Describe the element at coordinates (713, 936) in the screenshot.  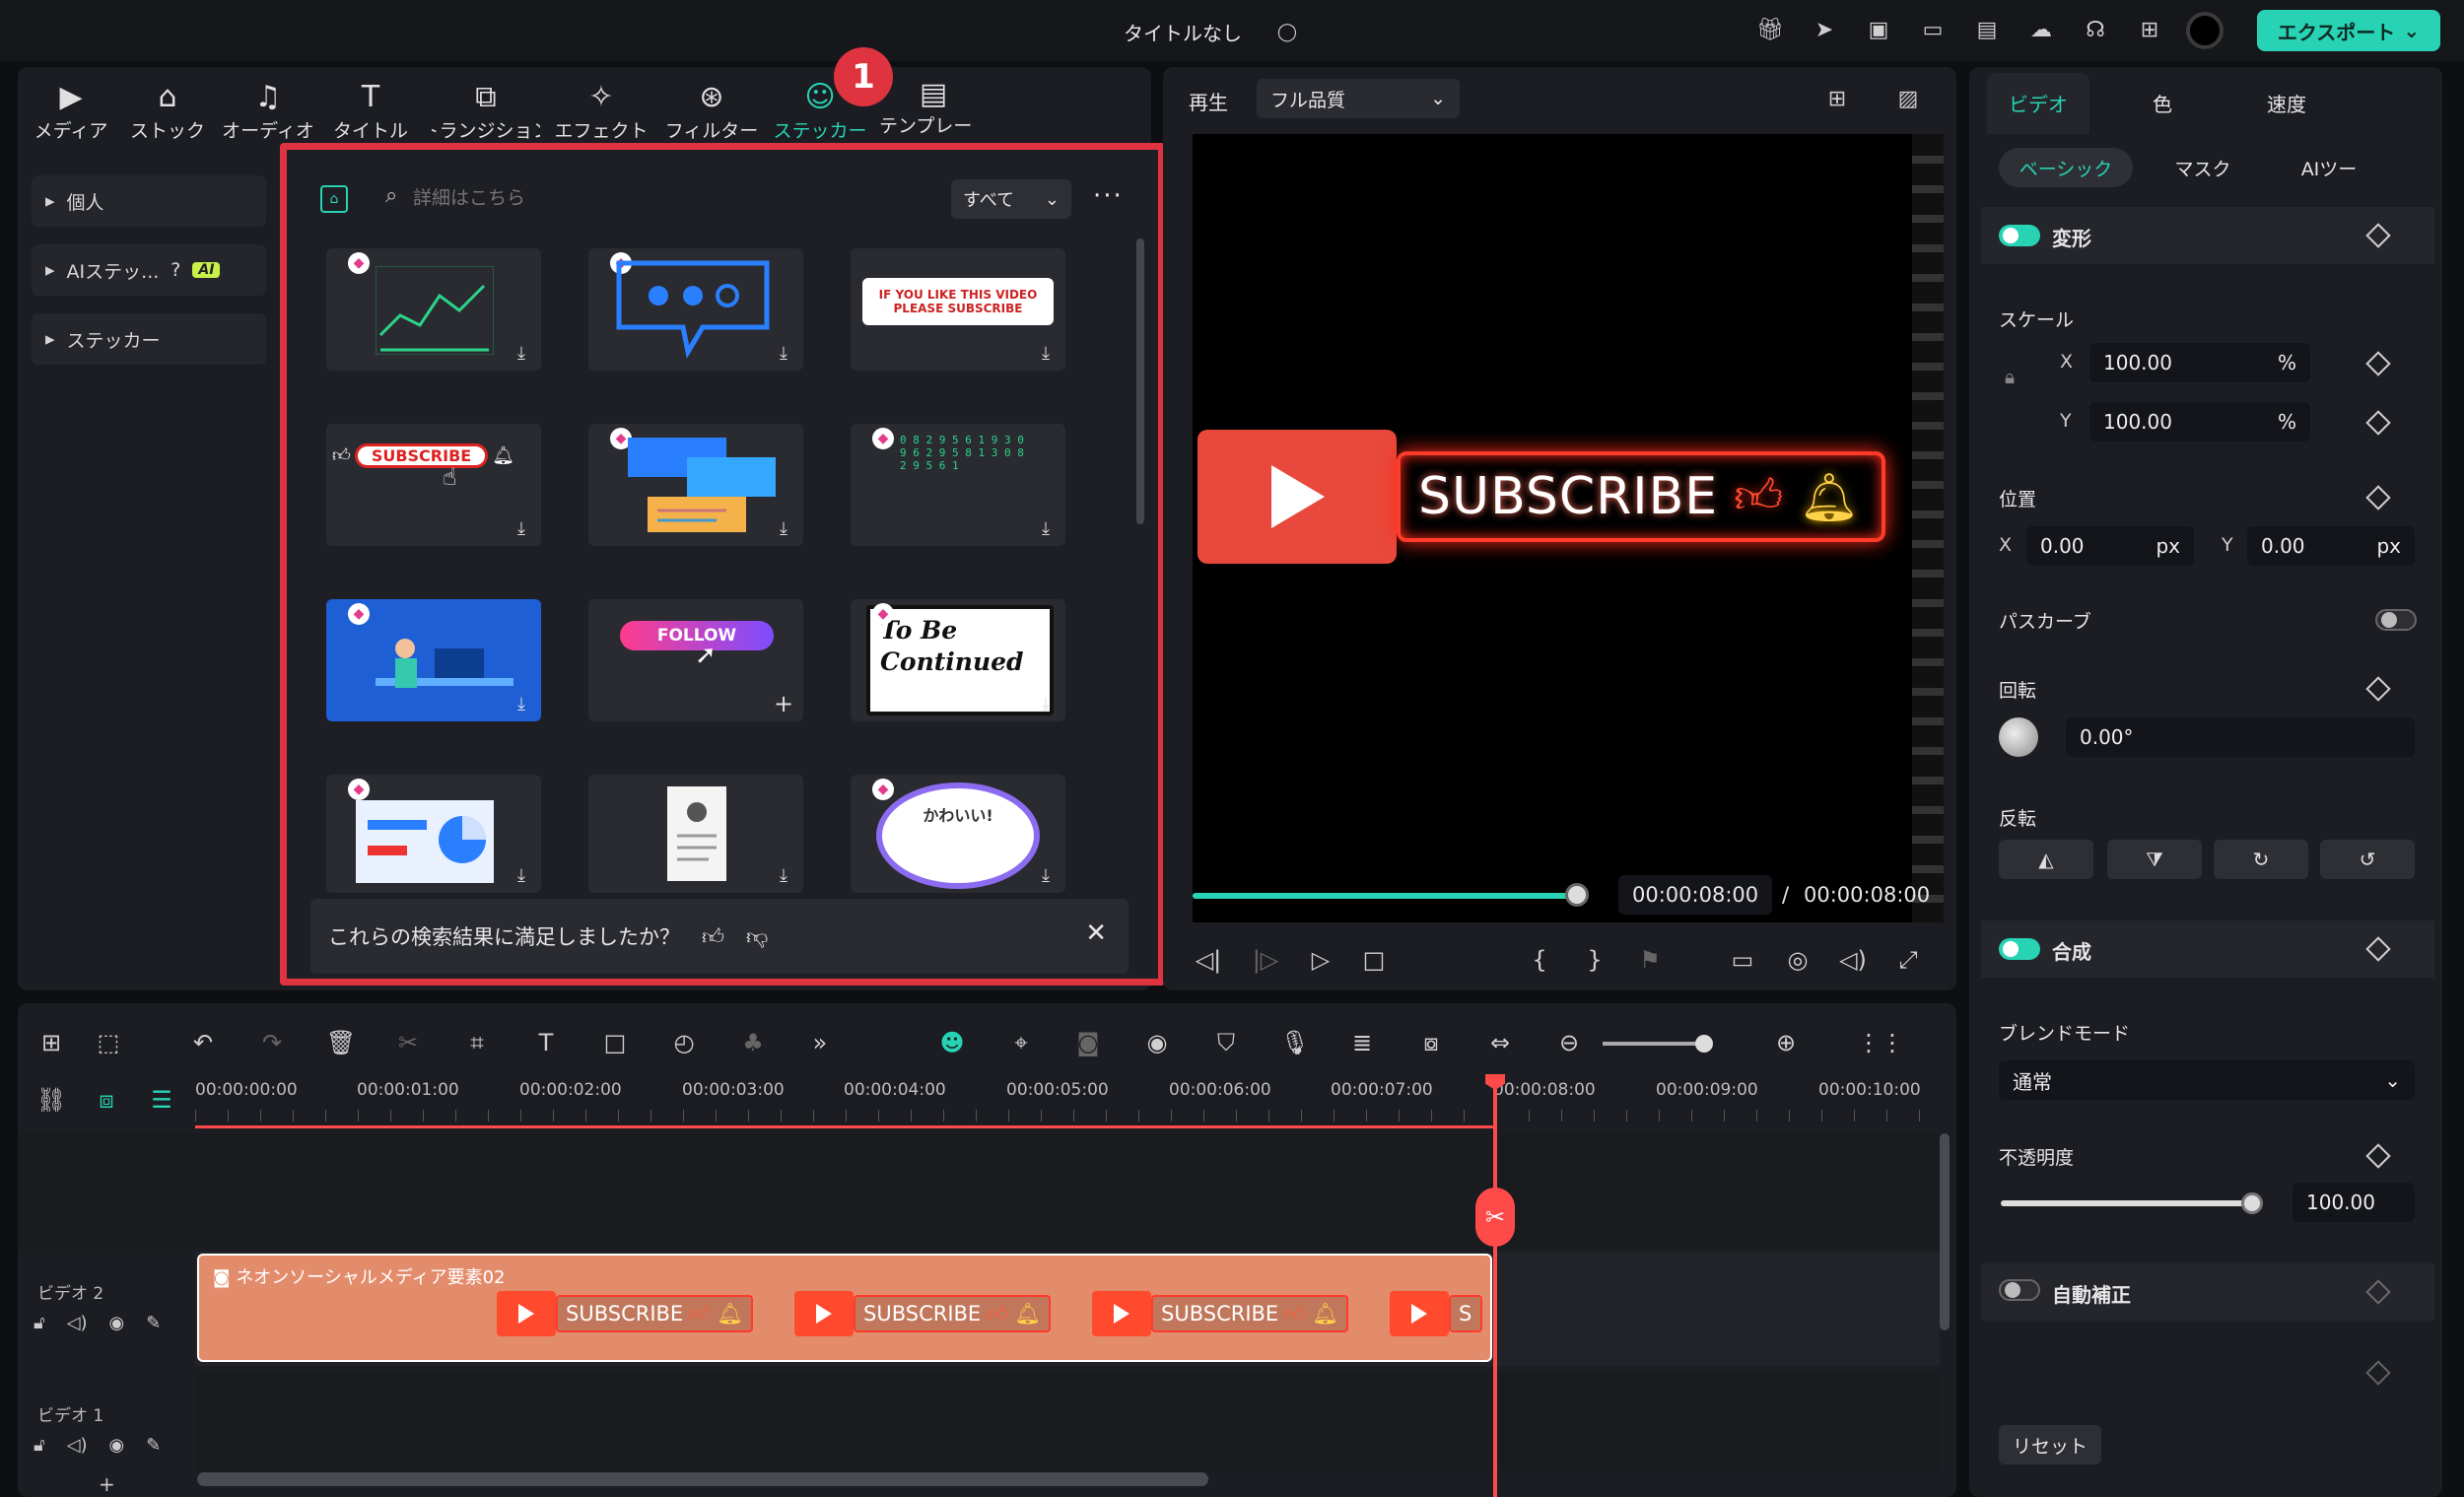
I see `thumbs-up-icon: 👍︎` at that location.